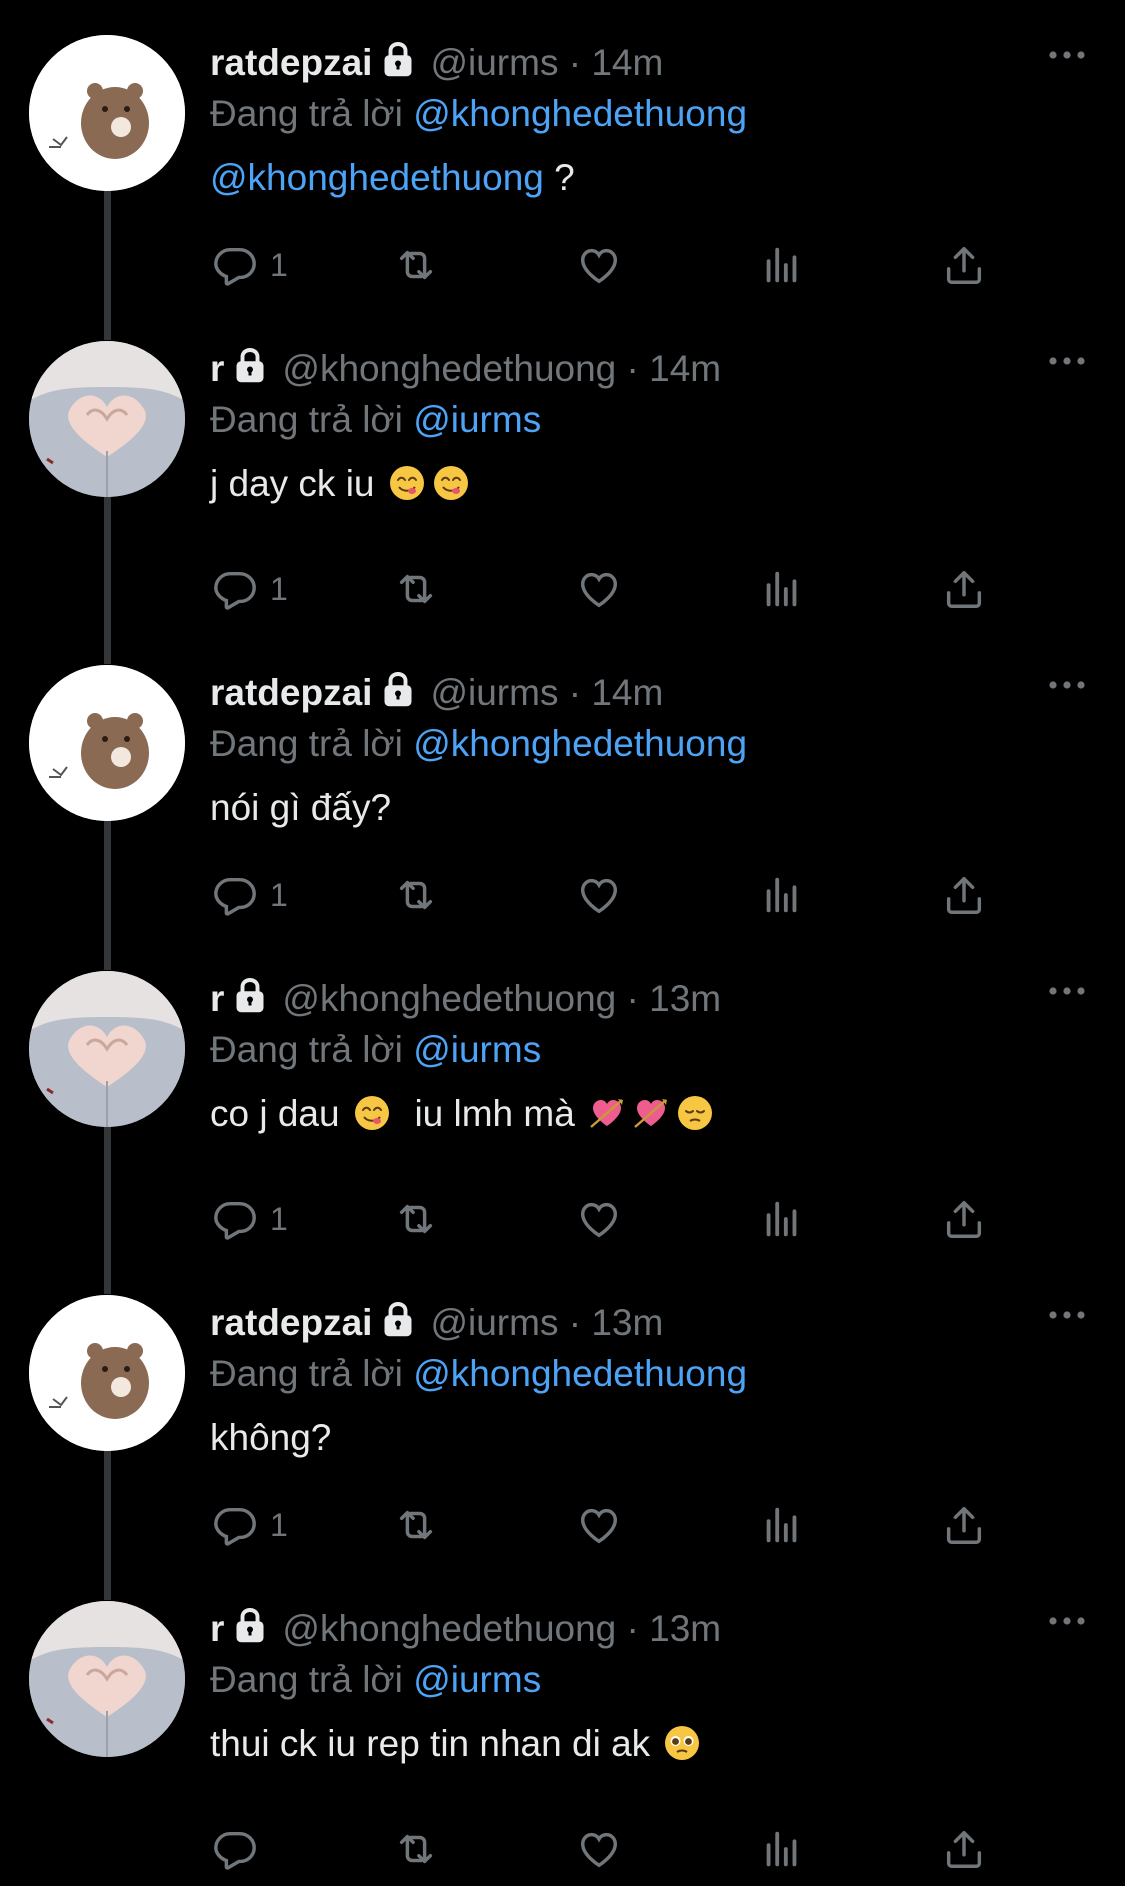 The image size is (1125, 1886). What do you see at coordinates (301, 807) in the screenshot?
I see `tweet-text: nói gì đấy?` at bounding box center [301, 807].